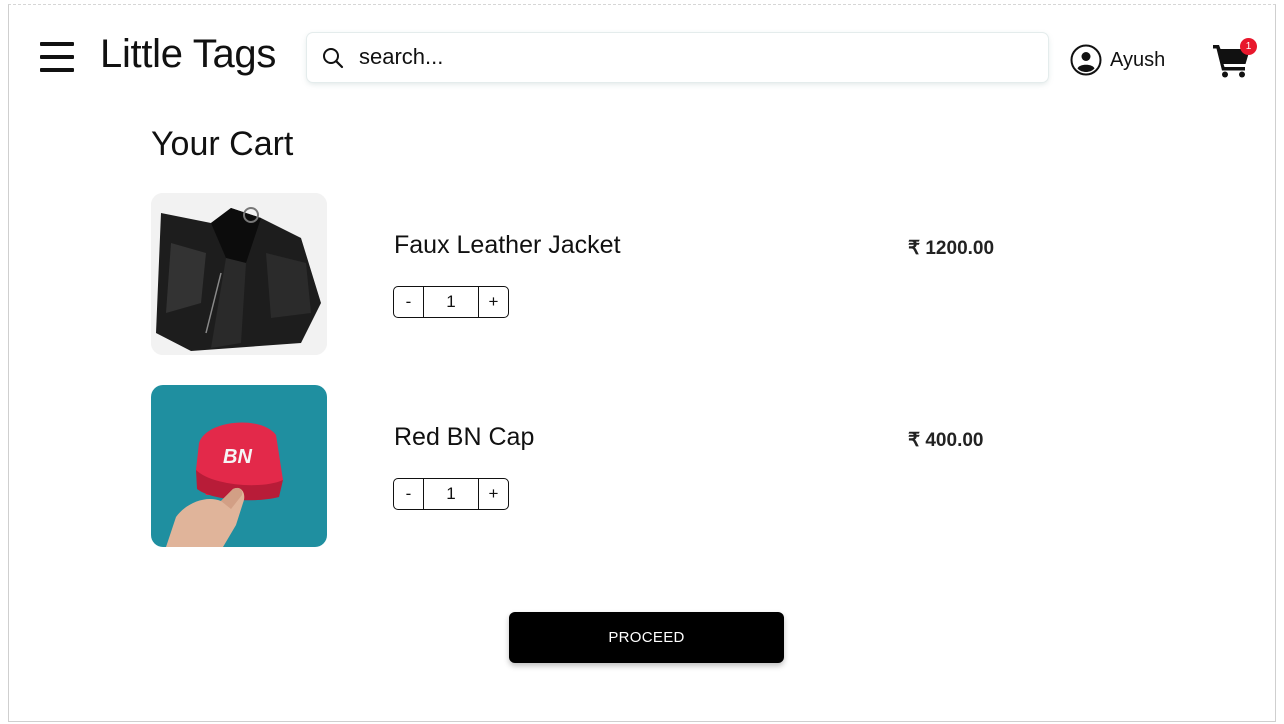  Describe the element at coordinates (57, 57) in the screenshot. I see `menu-icon` at that location.